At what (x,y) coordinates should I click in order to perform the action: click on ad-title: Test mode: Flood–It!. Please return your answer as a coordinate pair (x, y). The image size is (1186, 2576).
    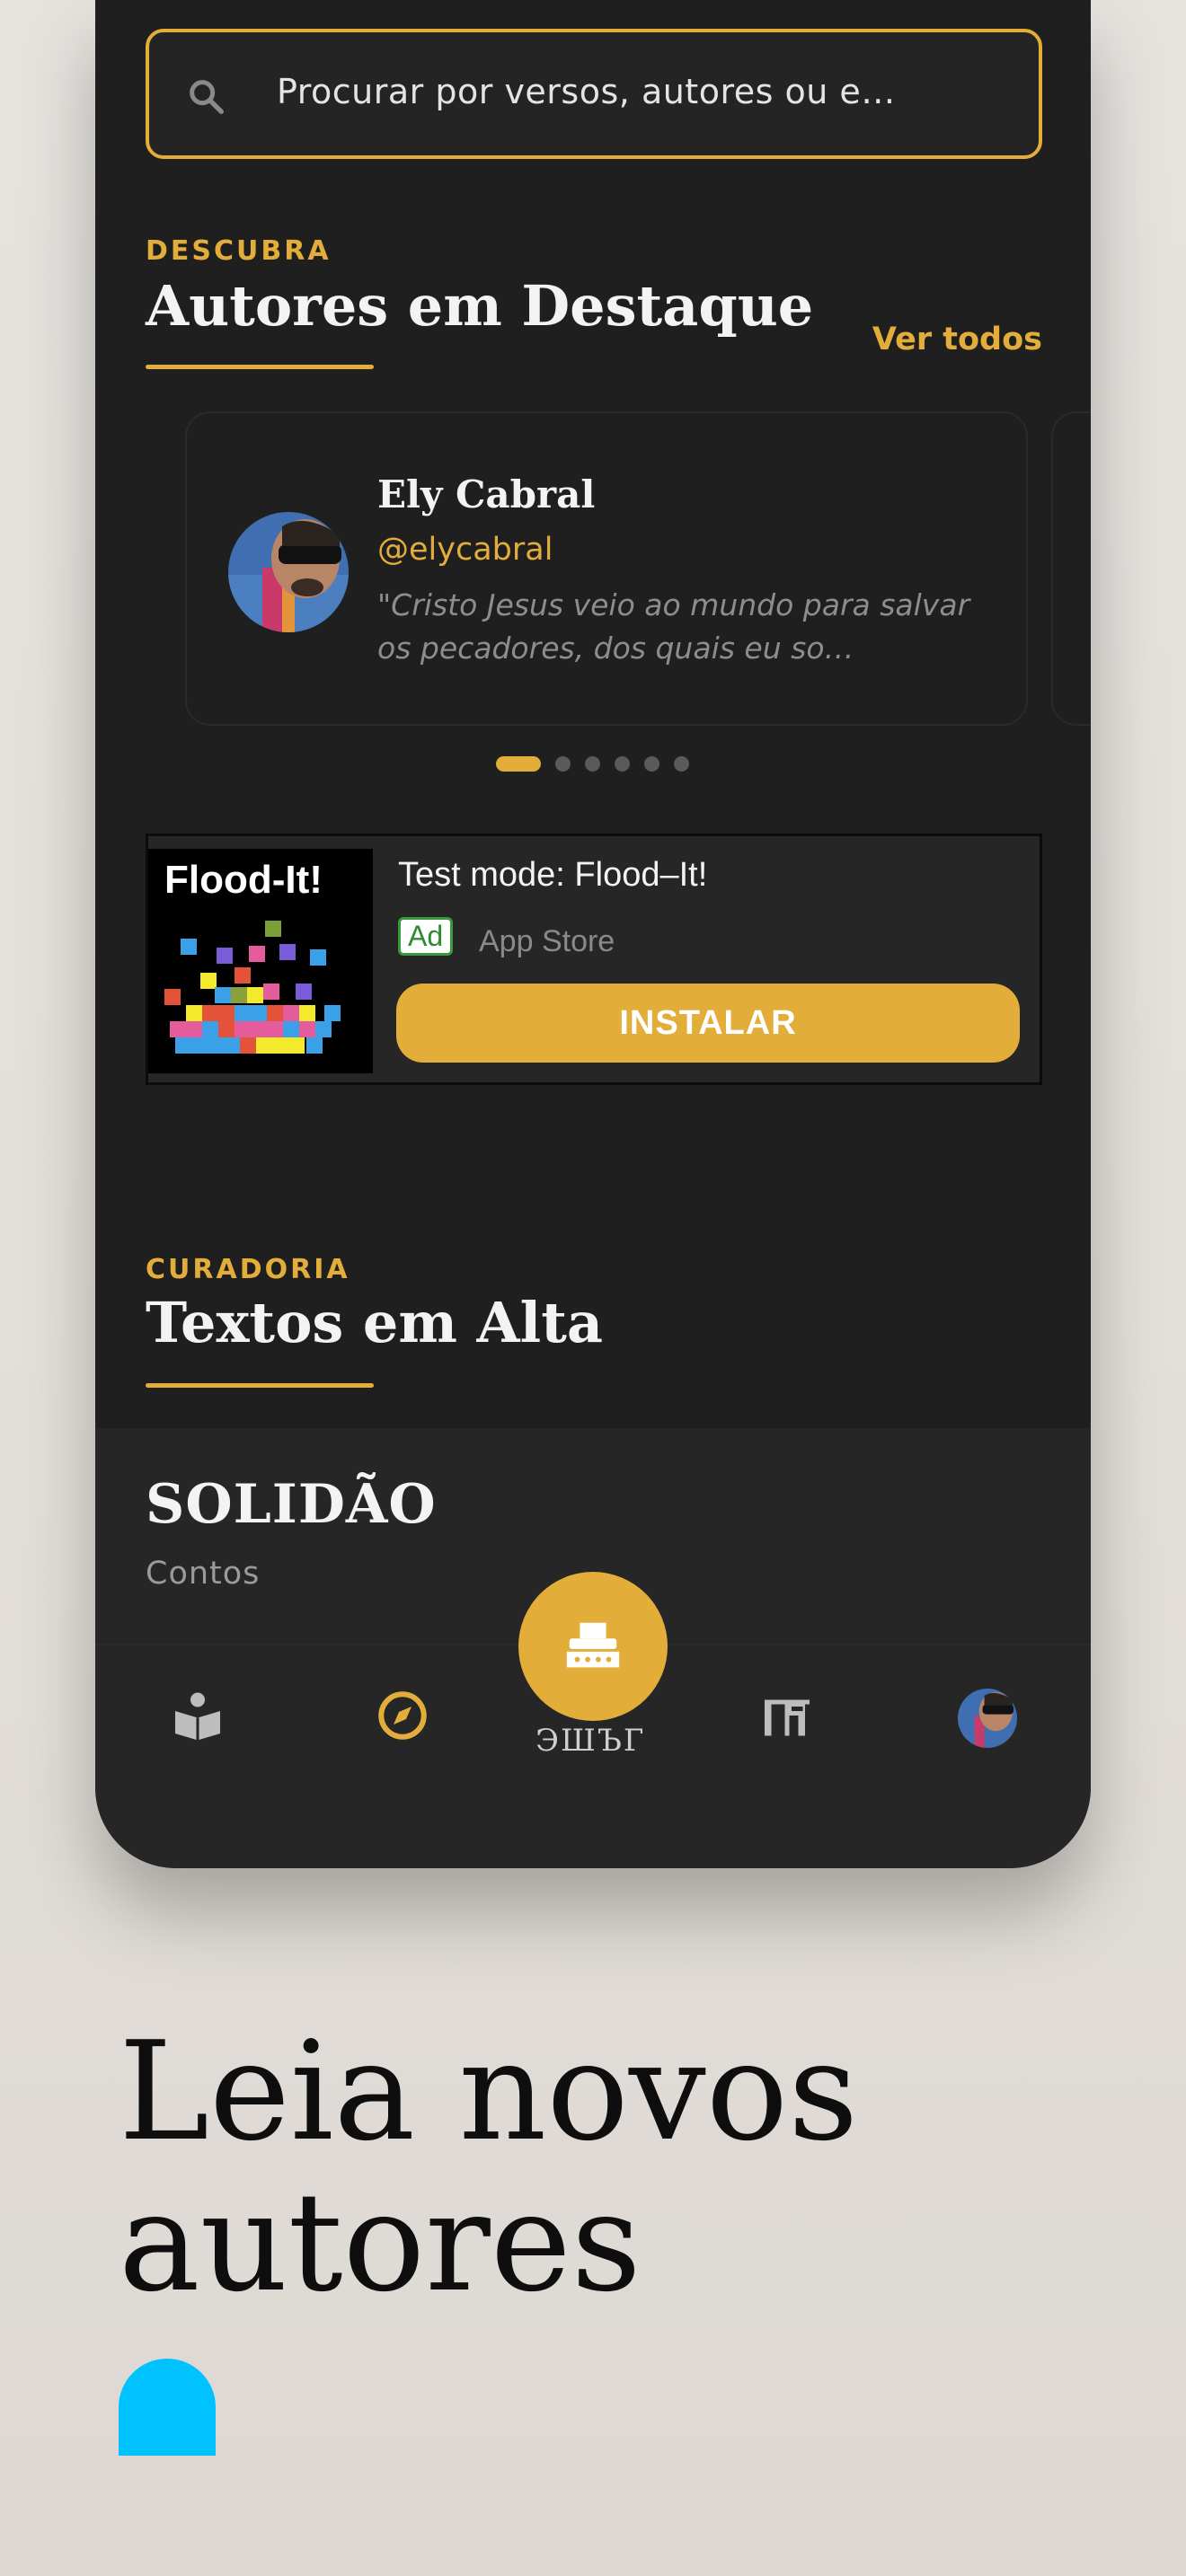
    Looking at the image, I should click on (553, 875).